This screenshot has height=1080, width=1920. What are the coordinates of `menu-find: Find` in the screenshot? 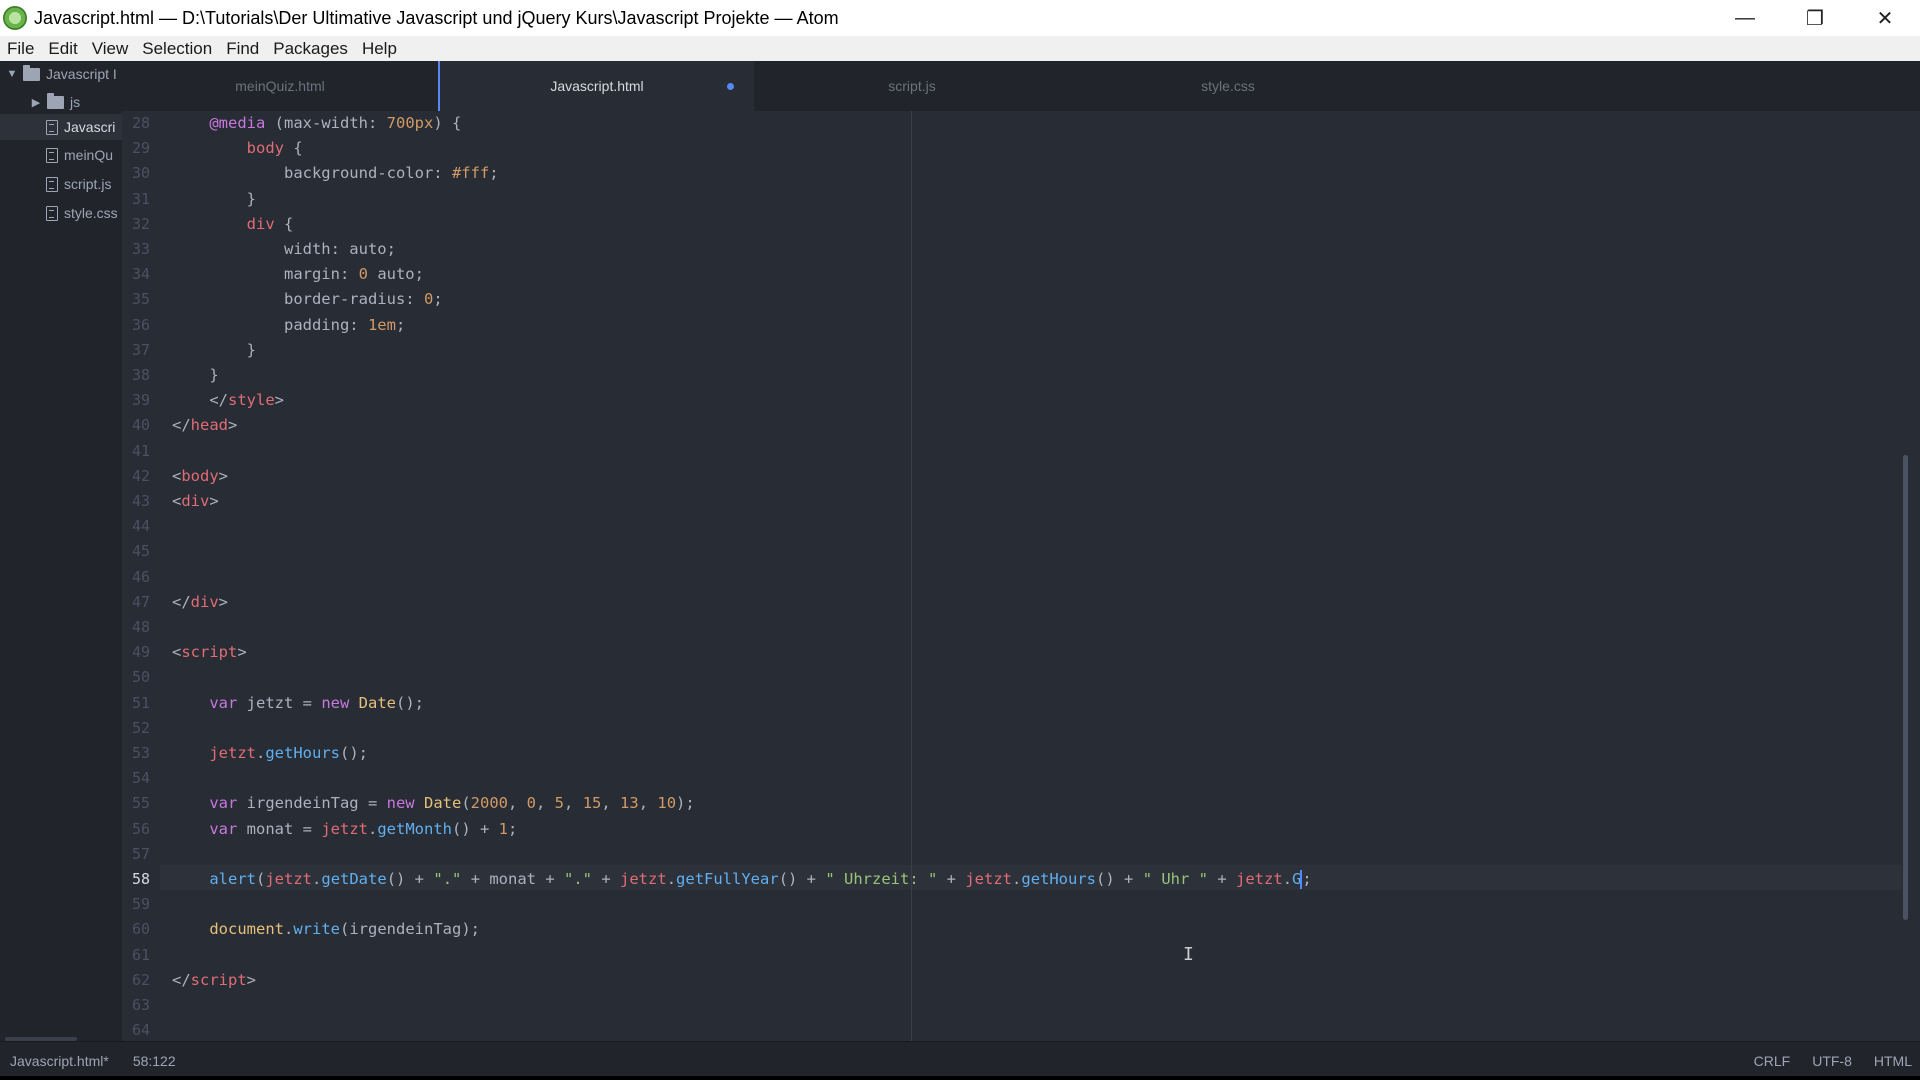 It's located at (242, 49).